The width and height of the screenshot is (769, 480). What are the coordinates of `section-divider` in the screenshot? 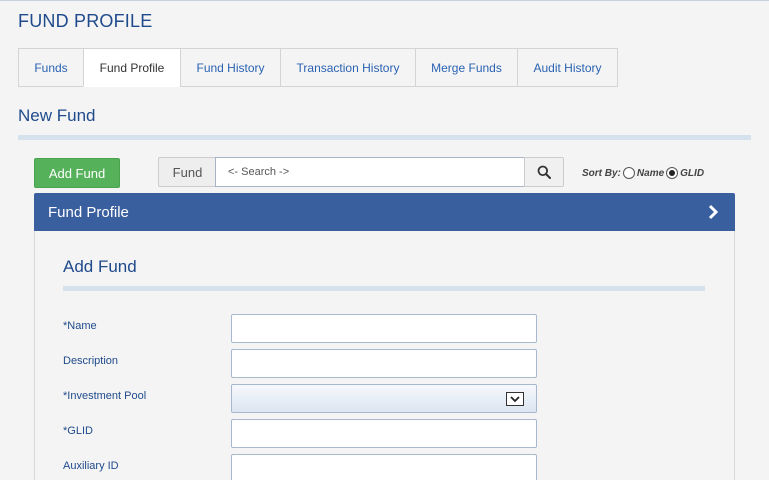 It's located at (384, 137).